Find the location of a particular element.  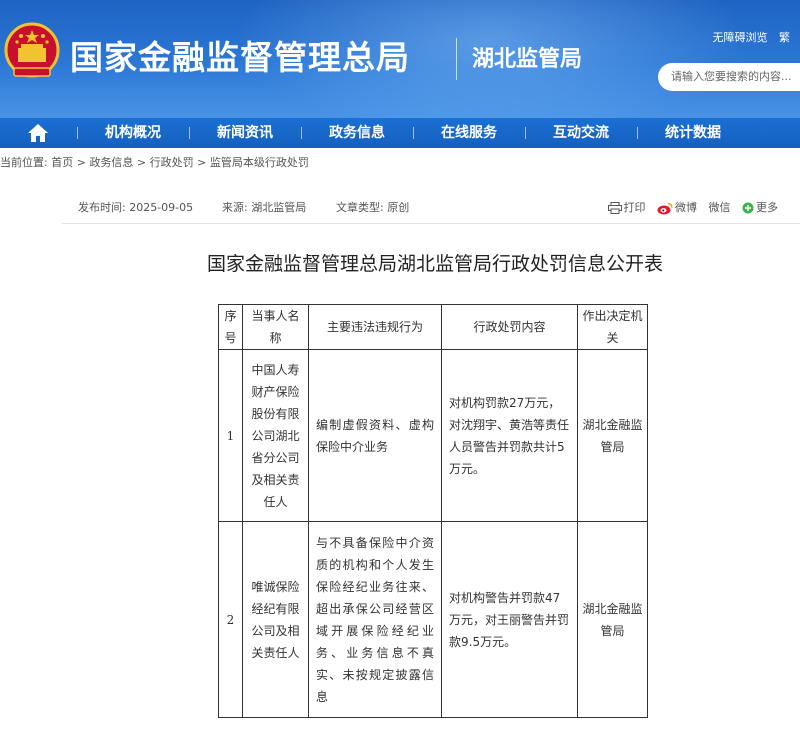

site-subtitle: 湖北监管局 is located at coordinates (527, 60).